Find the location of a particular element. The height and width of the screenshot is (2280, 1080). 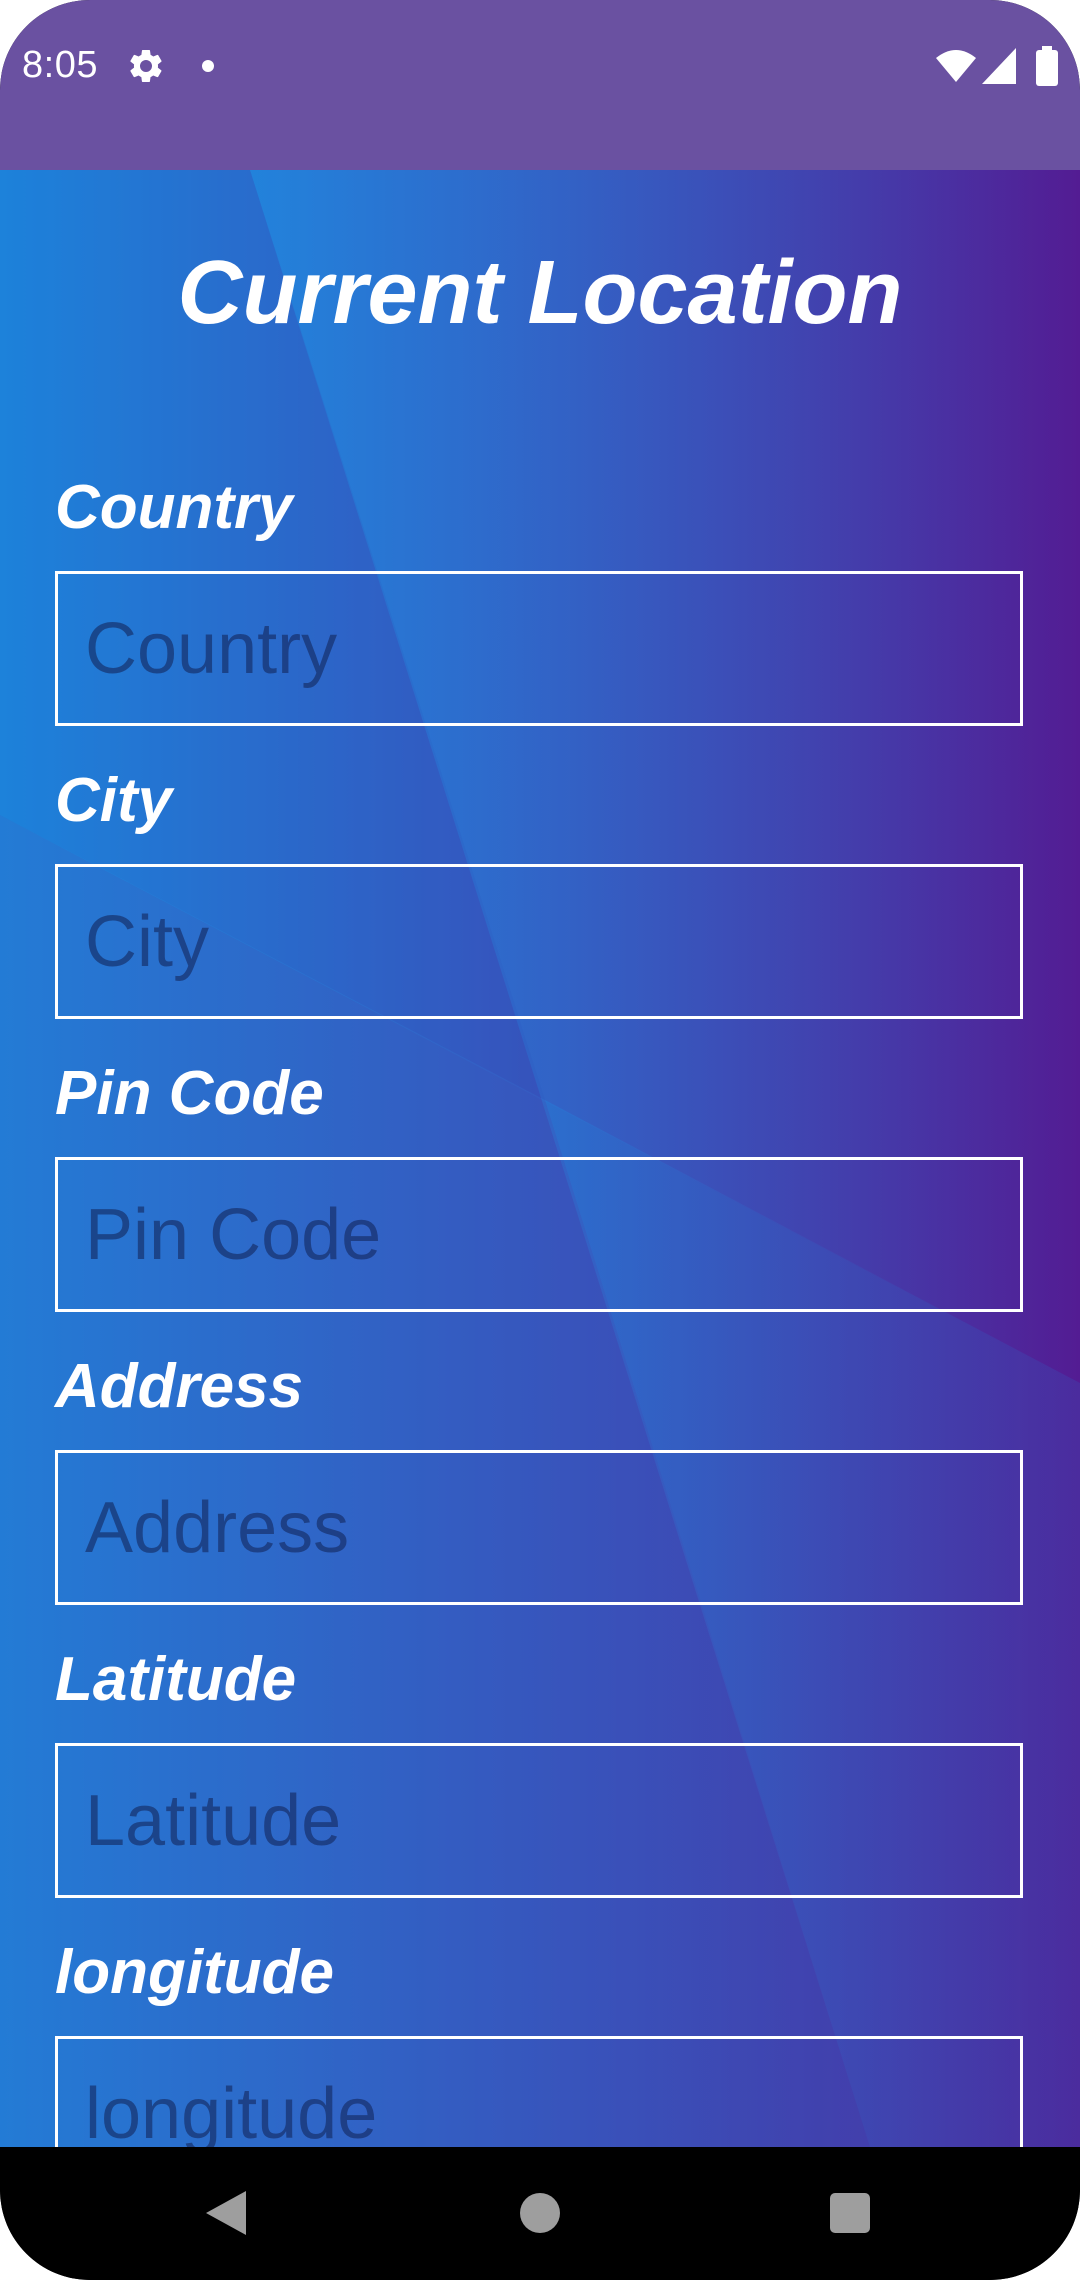

pin-code-label: Pin Code is located at coordinates (189, 1093).